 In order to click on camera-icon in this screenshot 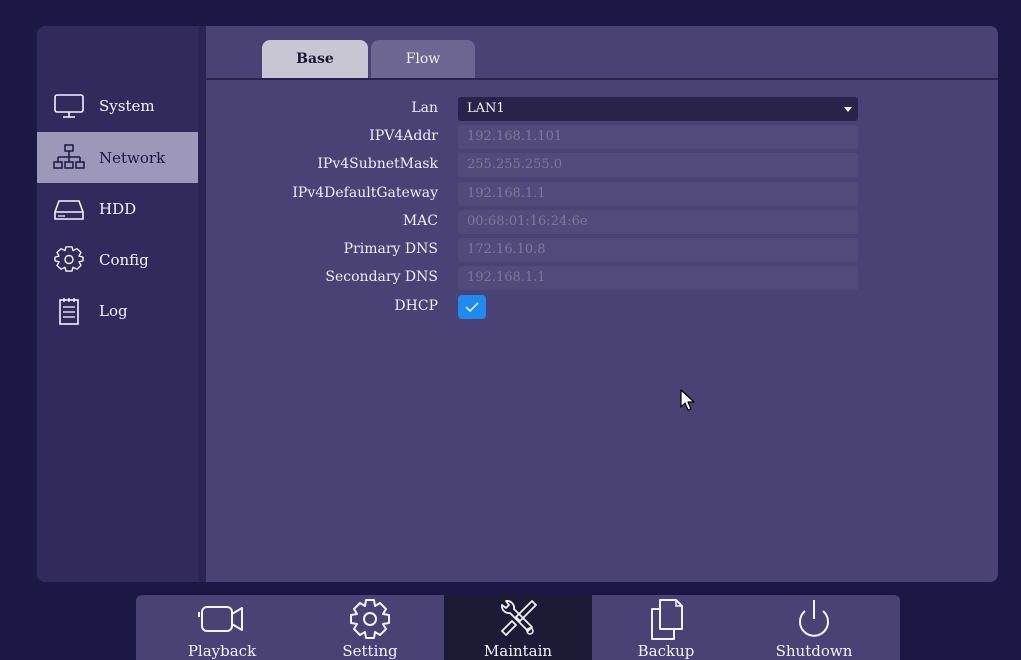, I will do `click(220, 619)`.